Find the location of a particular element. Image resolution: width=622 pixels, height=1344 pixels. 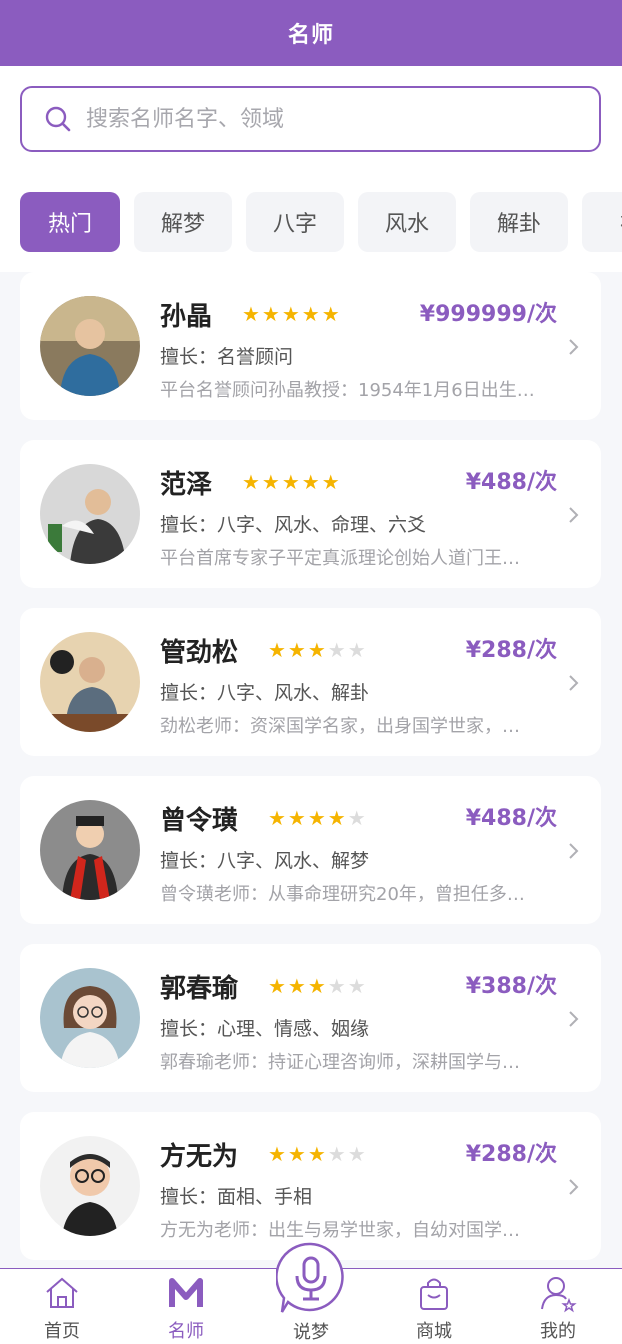

nav-teachers: 名师 is located at coordinates (186, 1308).